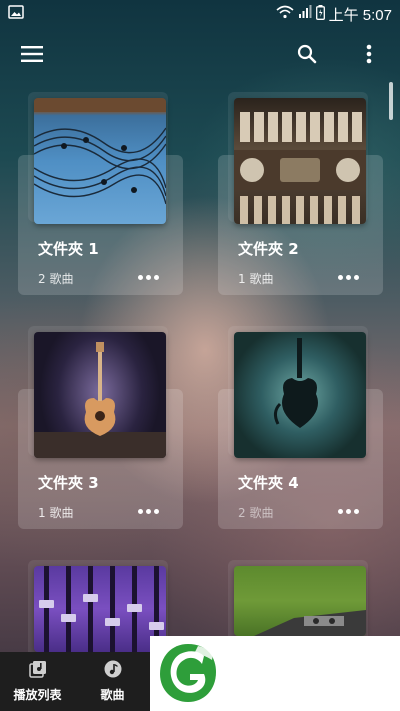 Image resolution: width=400 pixels, height=711 pixels. What do you see at coordinates (305, 14) in the screenshot?
I see `signal-icon` at bounding box center [305, 14].